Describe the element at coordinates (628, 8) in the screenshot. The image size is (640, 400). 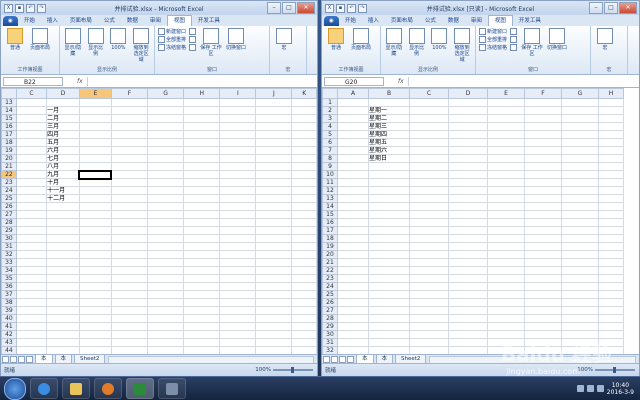
I see `close-button: ✕` at that location.